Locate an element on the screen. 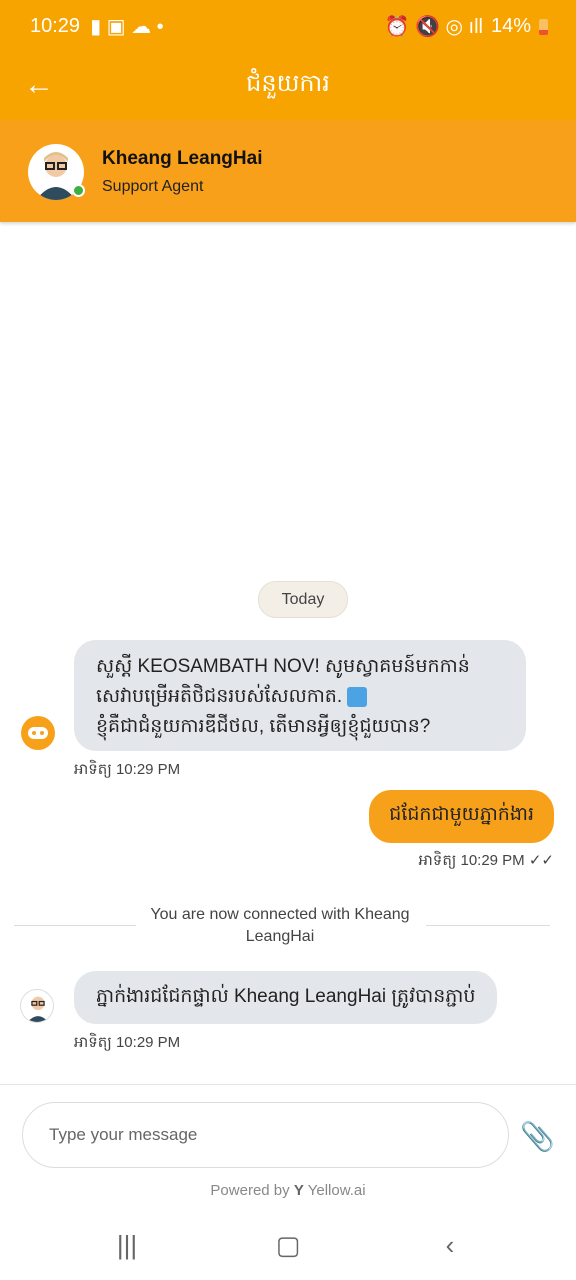  message-time: អាទិត្យ 10:29 PM ✓✓ is located at coordinates (486, 862).